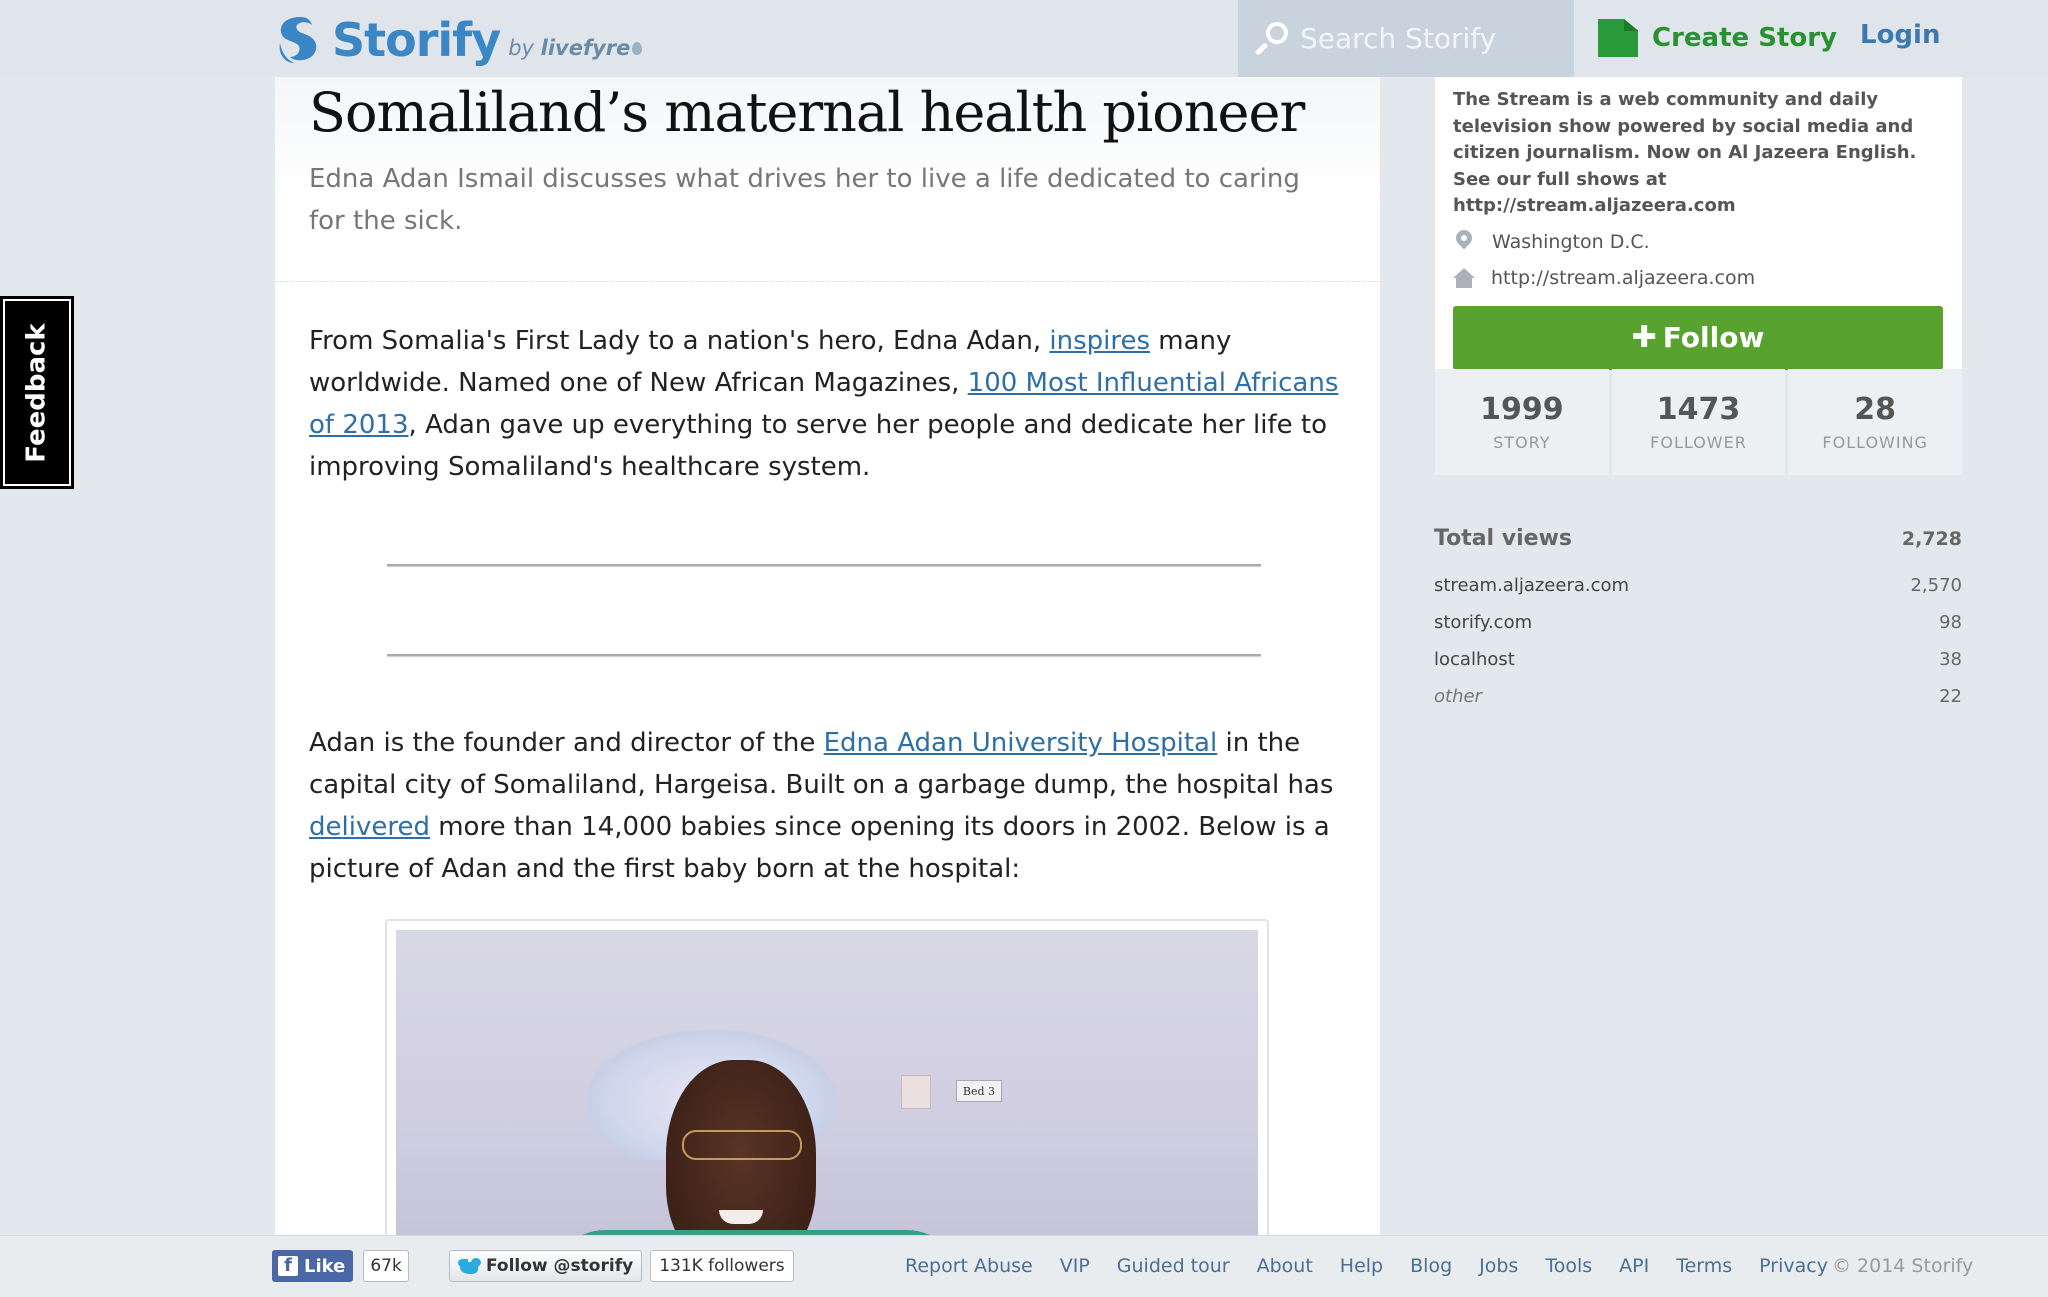  I want to click on twitter-follow-button: Follow @storify, so click(546, 1266).